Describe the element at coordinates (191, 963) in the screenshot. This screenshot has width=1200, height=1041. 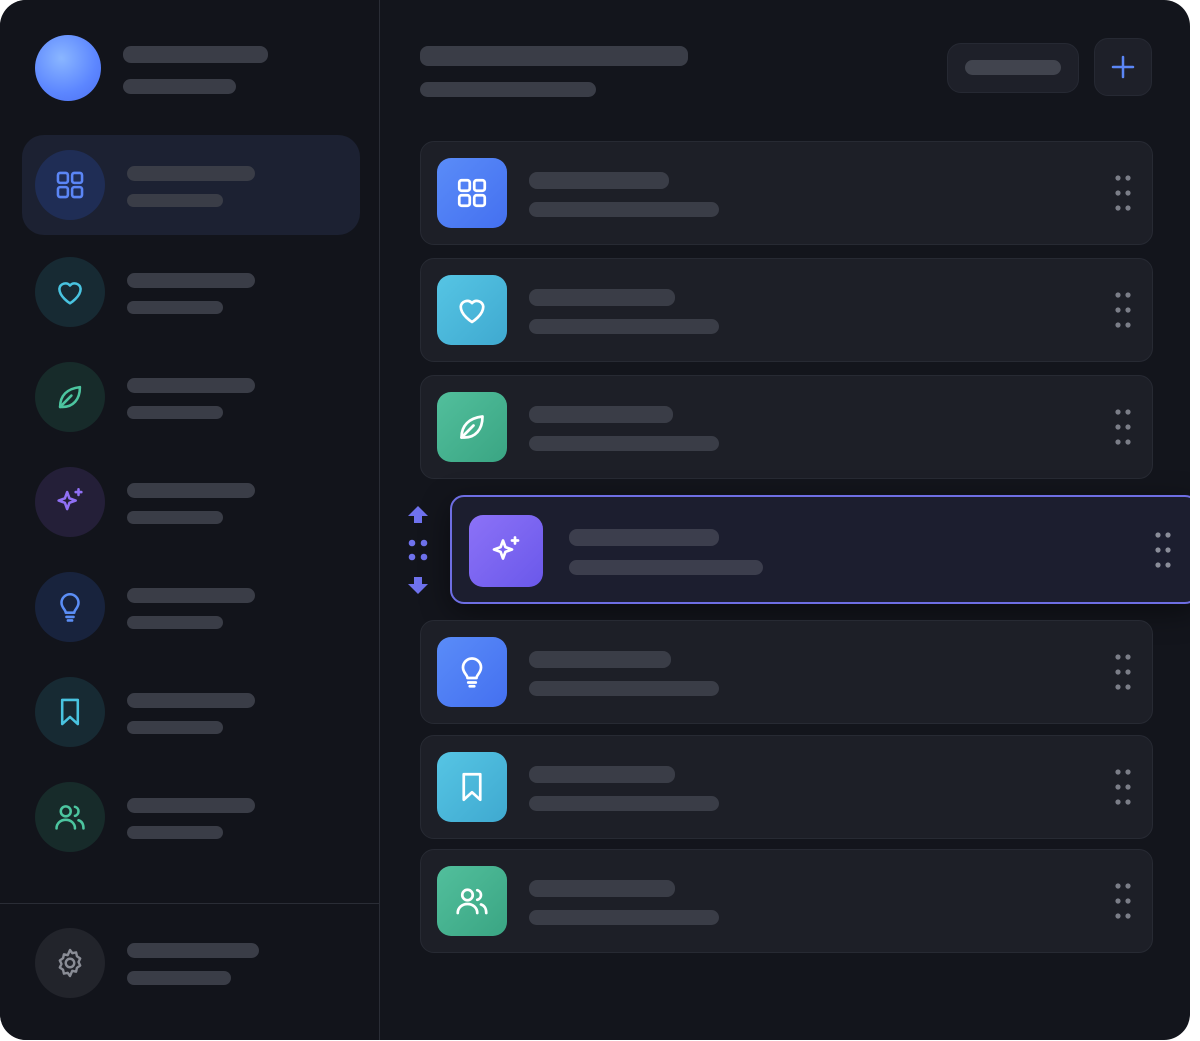
I see `sidebar-item-settings` at that location.